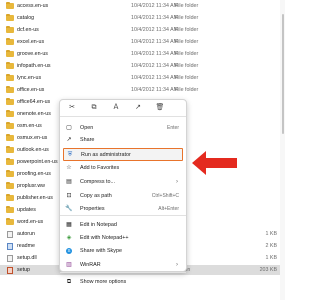 This screenshot has width=320, height=300. What do you see at coordinates (70, 155) in the screenshot?
I see `shield-icon: ⛨` at bounding box center [70, 155].